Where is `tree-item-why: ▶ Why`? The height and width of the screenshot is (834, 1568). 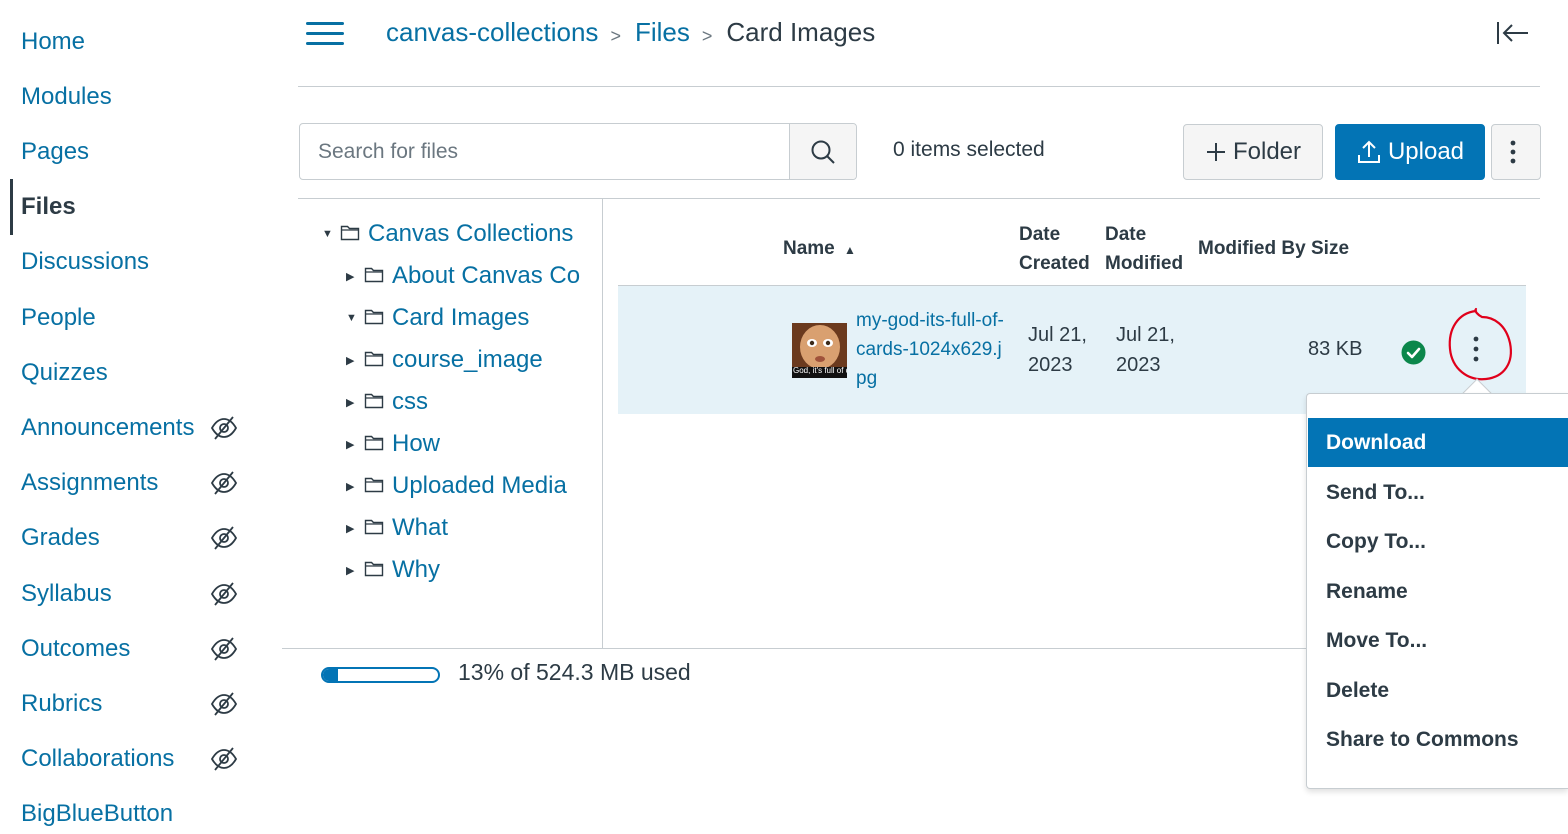 tree-item-why: ▶ Why is located at coordinates (393, 570).